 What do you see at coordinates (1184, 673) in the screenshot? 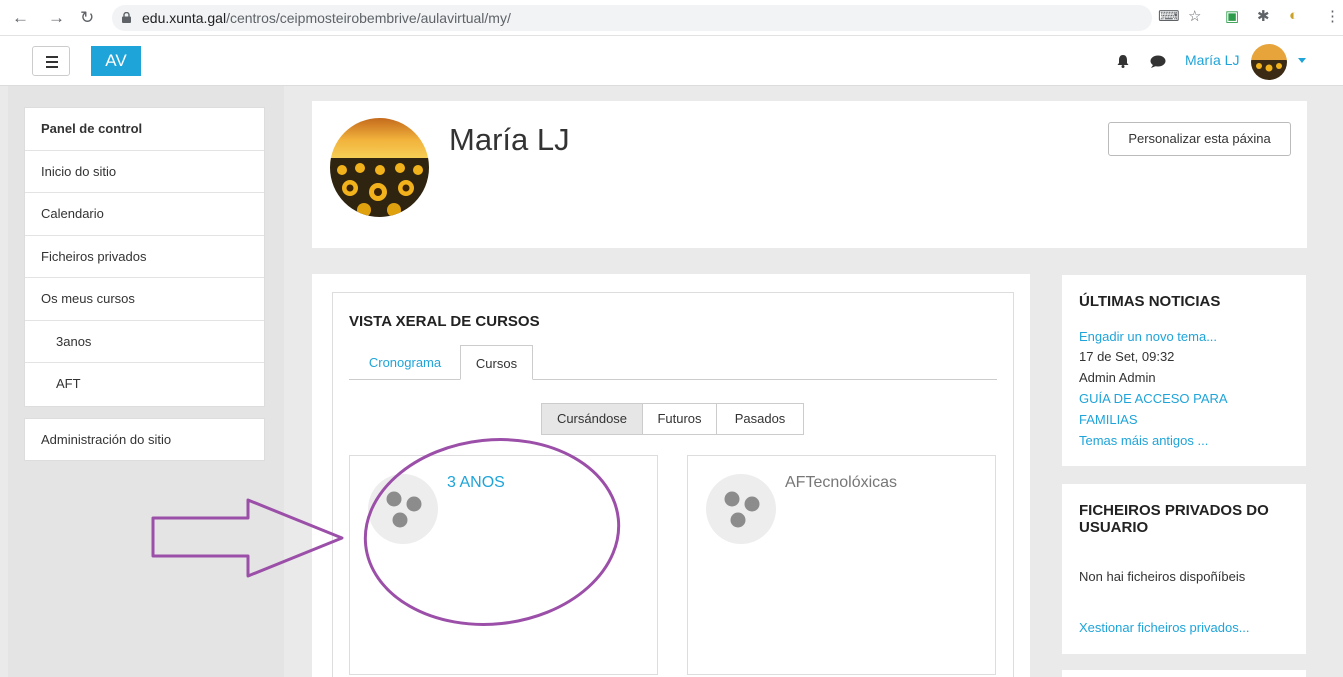
I see `next-block` at bounding box center [1184, 673].